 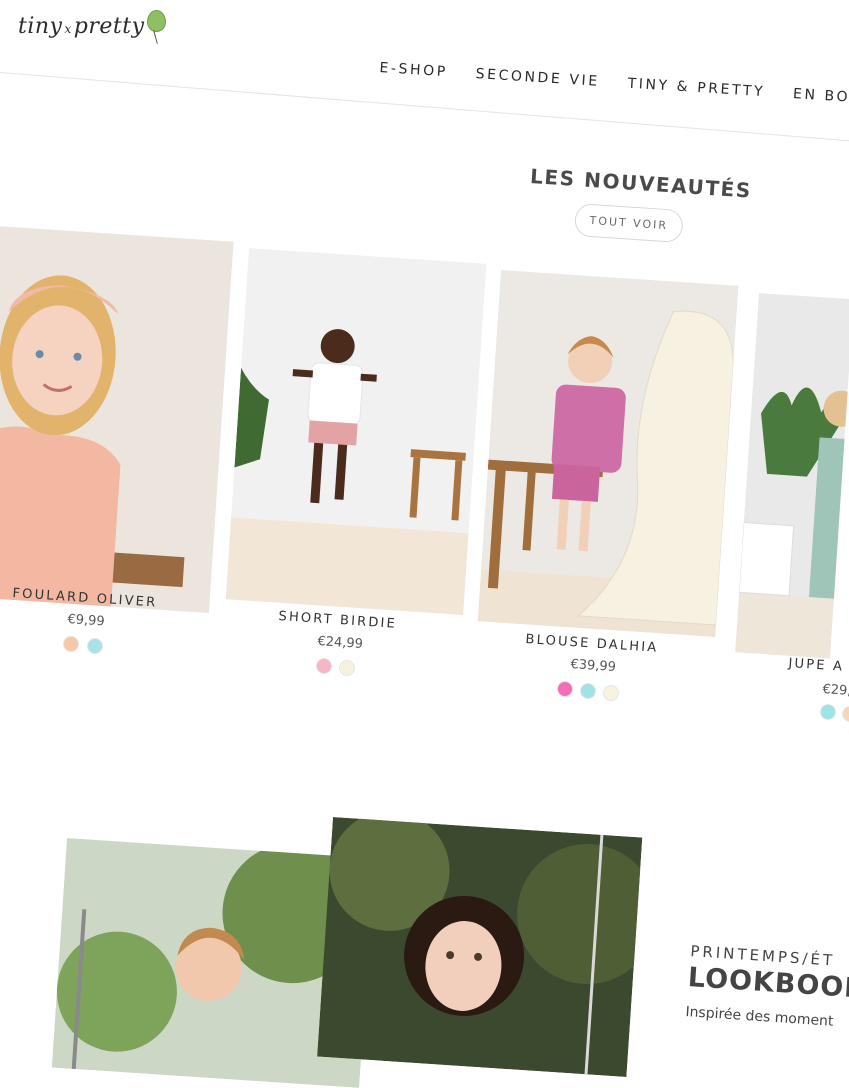 What do you see at coordinates (71, 644) in the screenshot?
I see `color-swatch-peach` at bounding box center [71, 644].